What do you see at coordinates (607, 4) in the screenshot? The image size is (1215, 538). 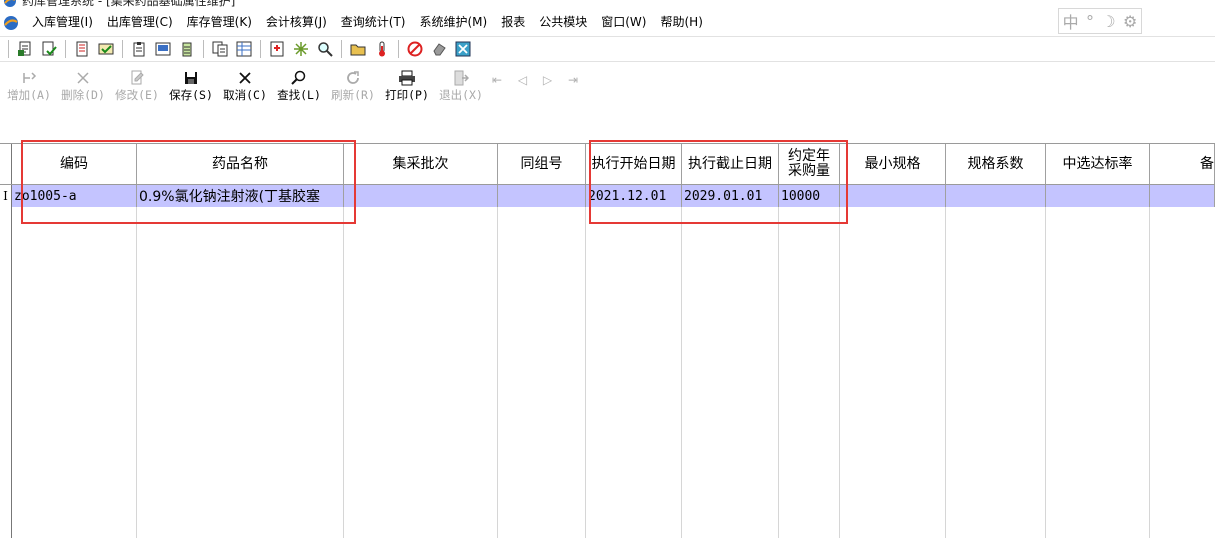 I see `window-title-bar: 药库管理系统 - [集采药品基础属性维护]` at bounding box center [607, 4].